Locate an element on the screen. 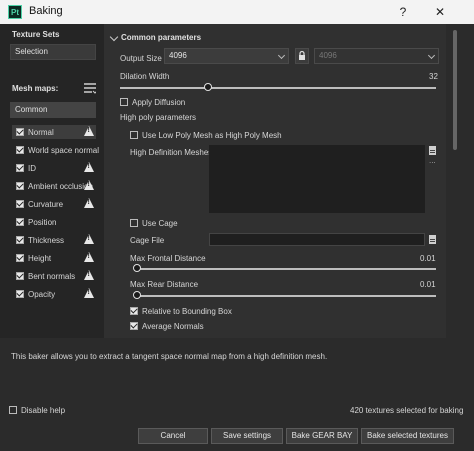  mesh-map-label: Height is located at coordinates (40, 258).